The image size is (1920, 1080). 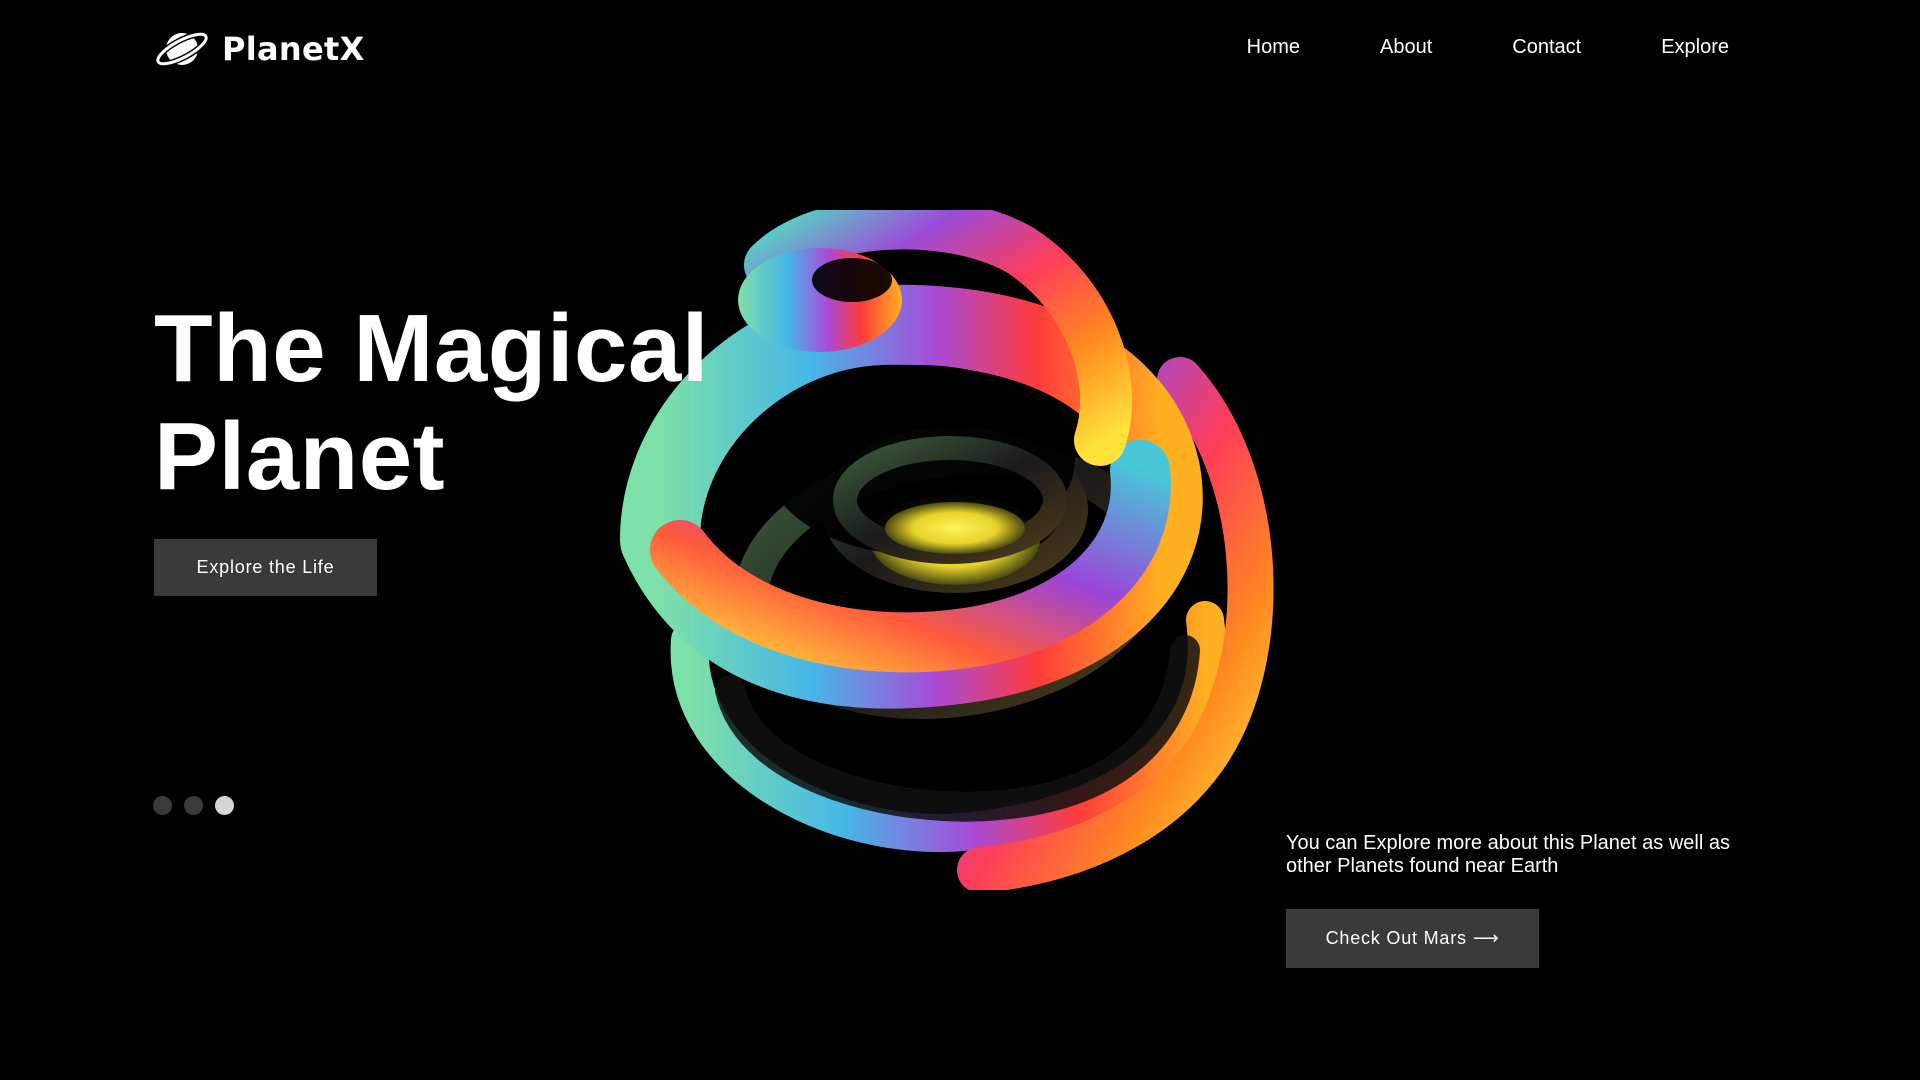 I want to click on arrow-right-icon: ⟶, so click(x=1486, y=938).